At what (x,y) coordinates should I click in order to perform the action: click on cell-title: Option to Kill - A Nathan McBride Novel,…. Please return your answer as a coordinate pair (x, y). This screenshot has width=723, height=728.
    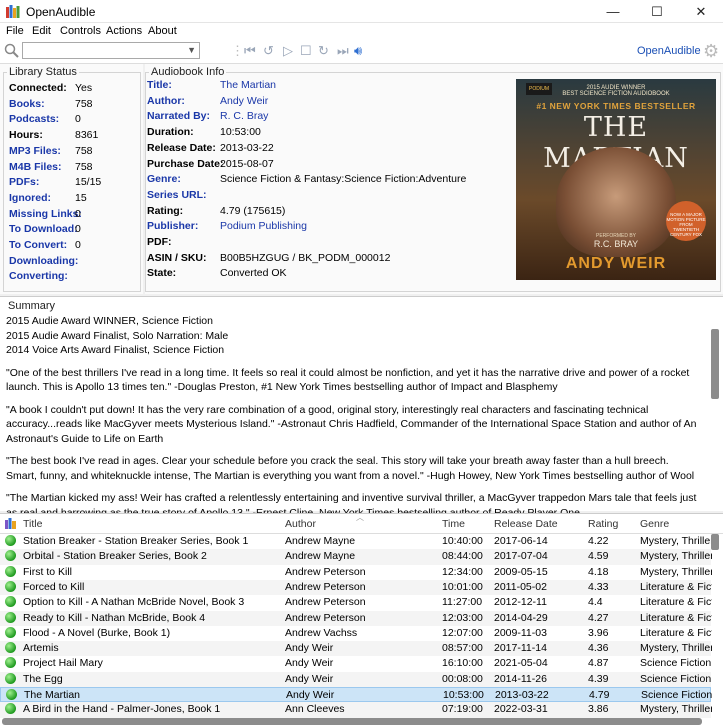
    Looking at the image, I should click on (134, 602).